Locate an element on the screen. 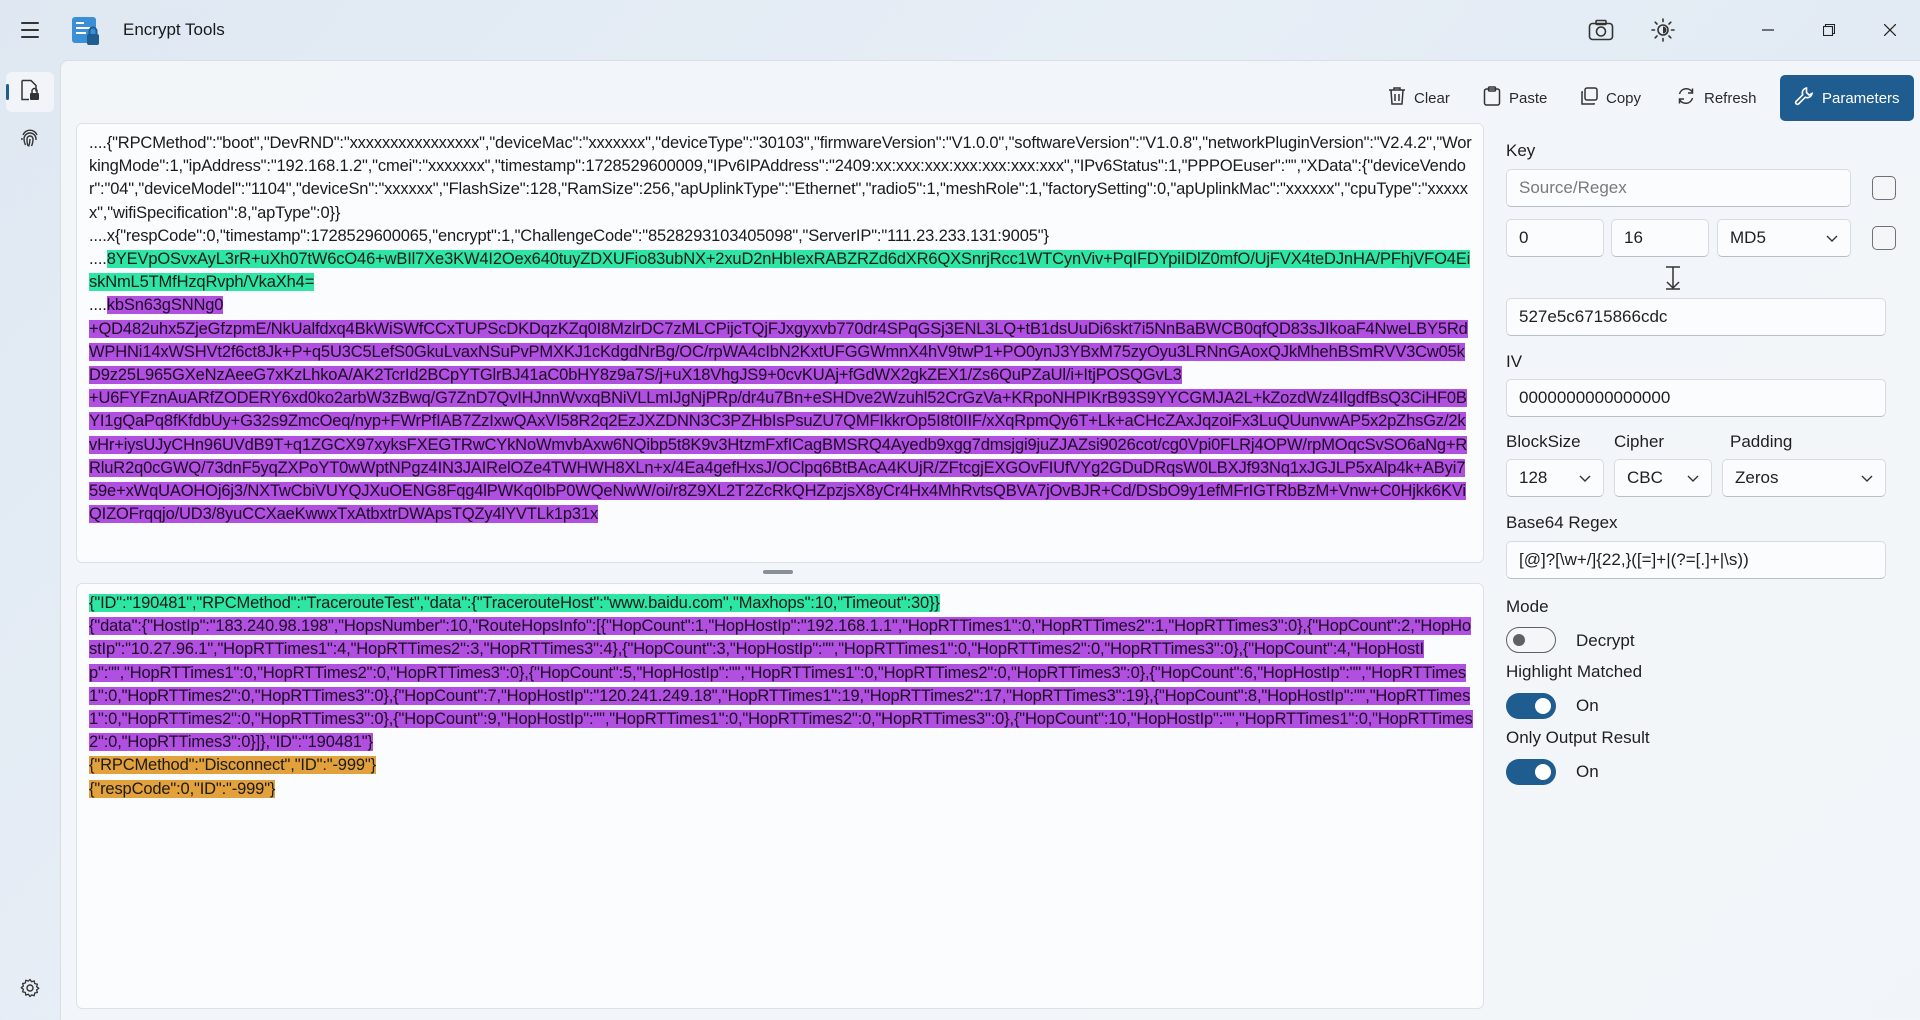  source-regex-input: Source/Regex is located at coordinates (1678, 188).